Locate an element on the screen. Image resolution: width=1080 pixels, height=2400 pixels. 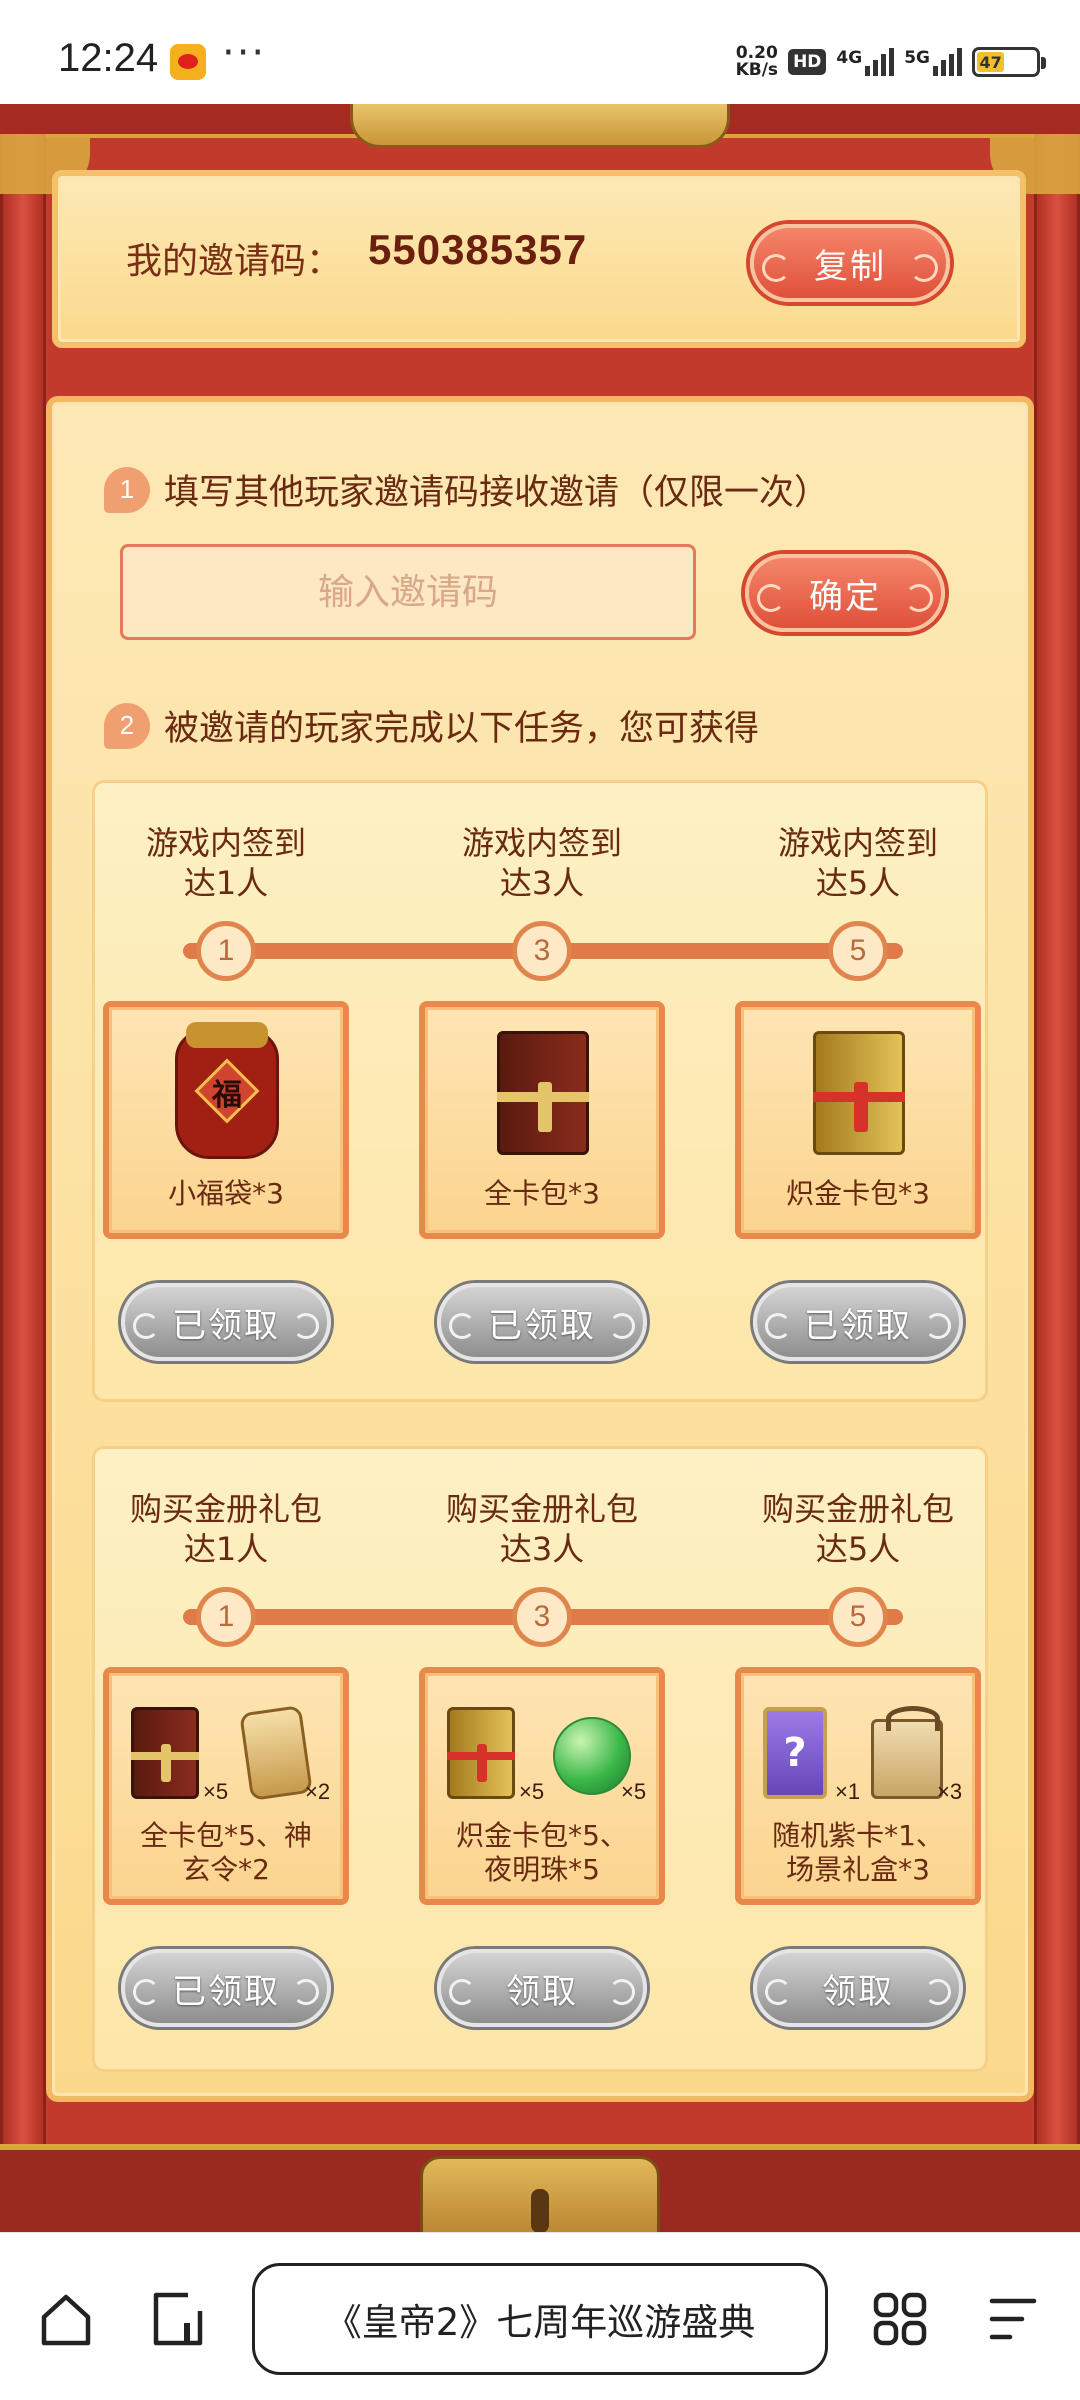
left-pillar is located at coordinates (23, 1144).